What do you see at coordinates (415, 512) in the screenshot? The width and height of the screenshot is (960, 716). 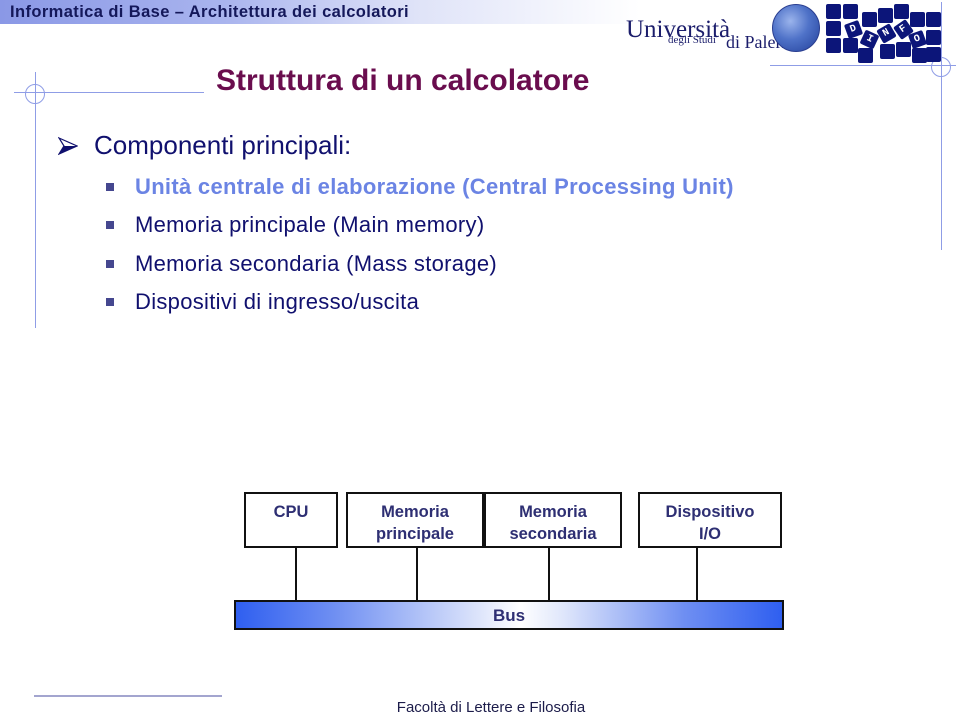 I see `main-memory-label-line1: Memoria` at bounding box center [415, 512].